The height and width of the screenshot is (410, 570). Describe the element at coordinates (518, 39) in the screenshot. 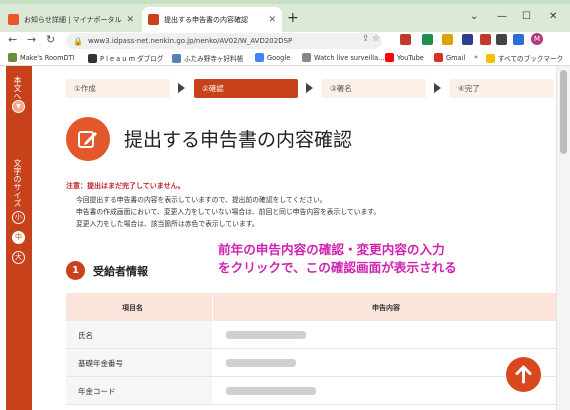

I see `side-panel-icon` at that location.